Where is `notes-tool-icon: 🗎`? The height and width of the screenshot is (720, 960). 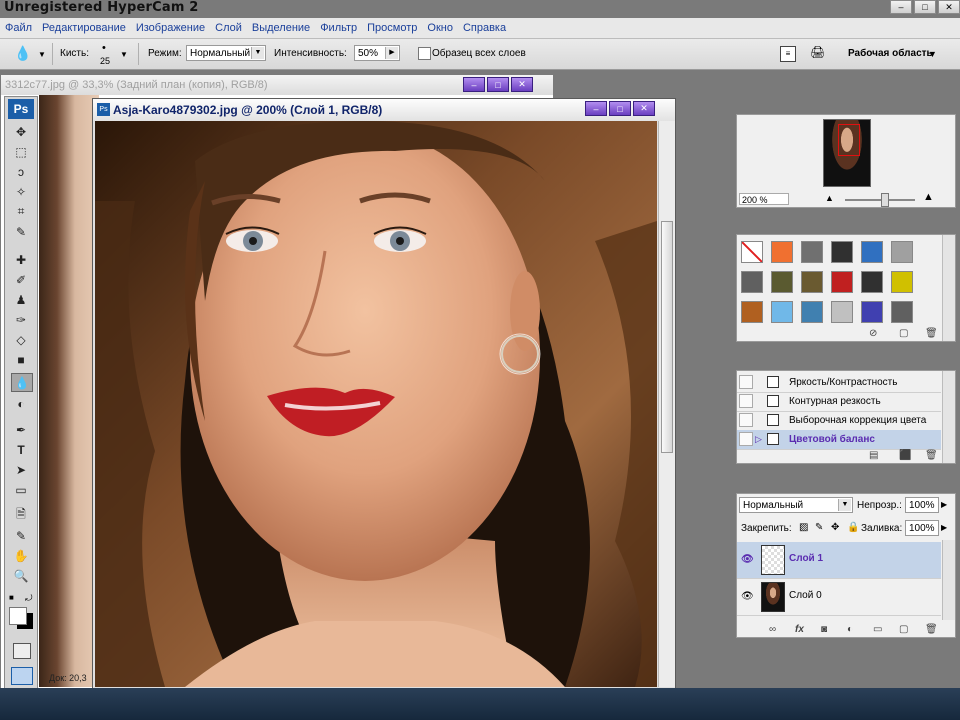
notes-tool-icon: 🗎 is located at coordinates (21, 515).